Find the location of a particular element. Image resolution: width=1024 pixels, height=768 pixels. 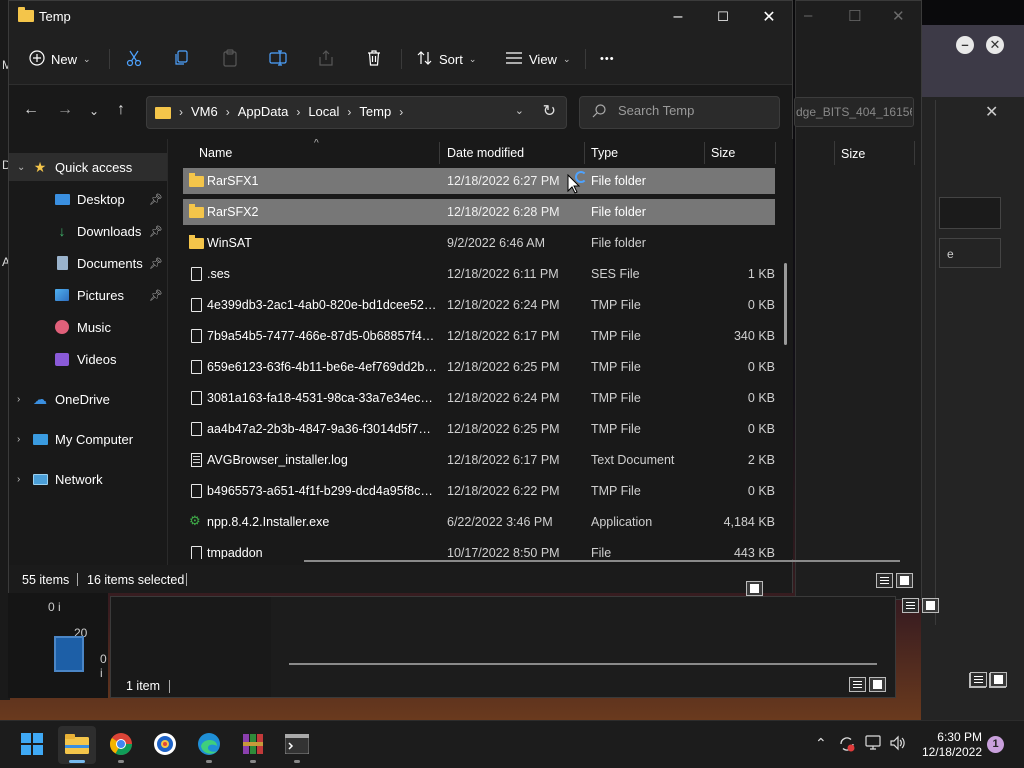

bg-column-size: Size is located at coordinates (853, 154).